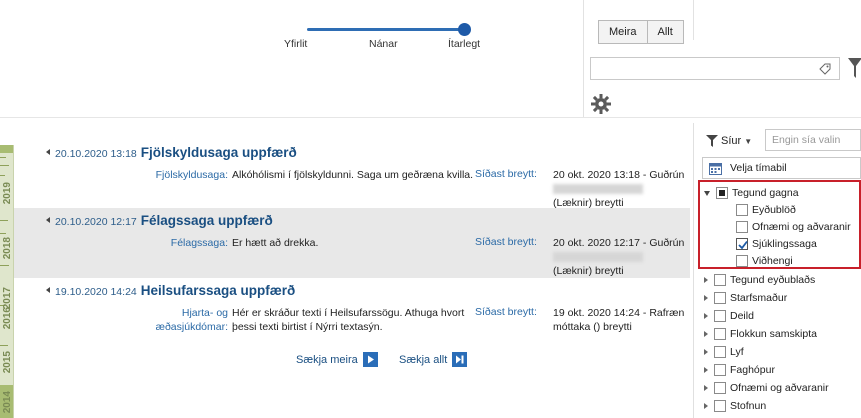  What do you see at coordinates (464, 29) in the screenshot?
I see `slider-knob` at bounding box center [464, 29].